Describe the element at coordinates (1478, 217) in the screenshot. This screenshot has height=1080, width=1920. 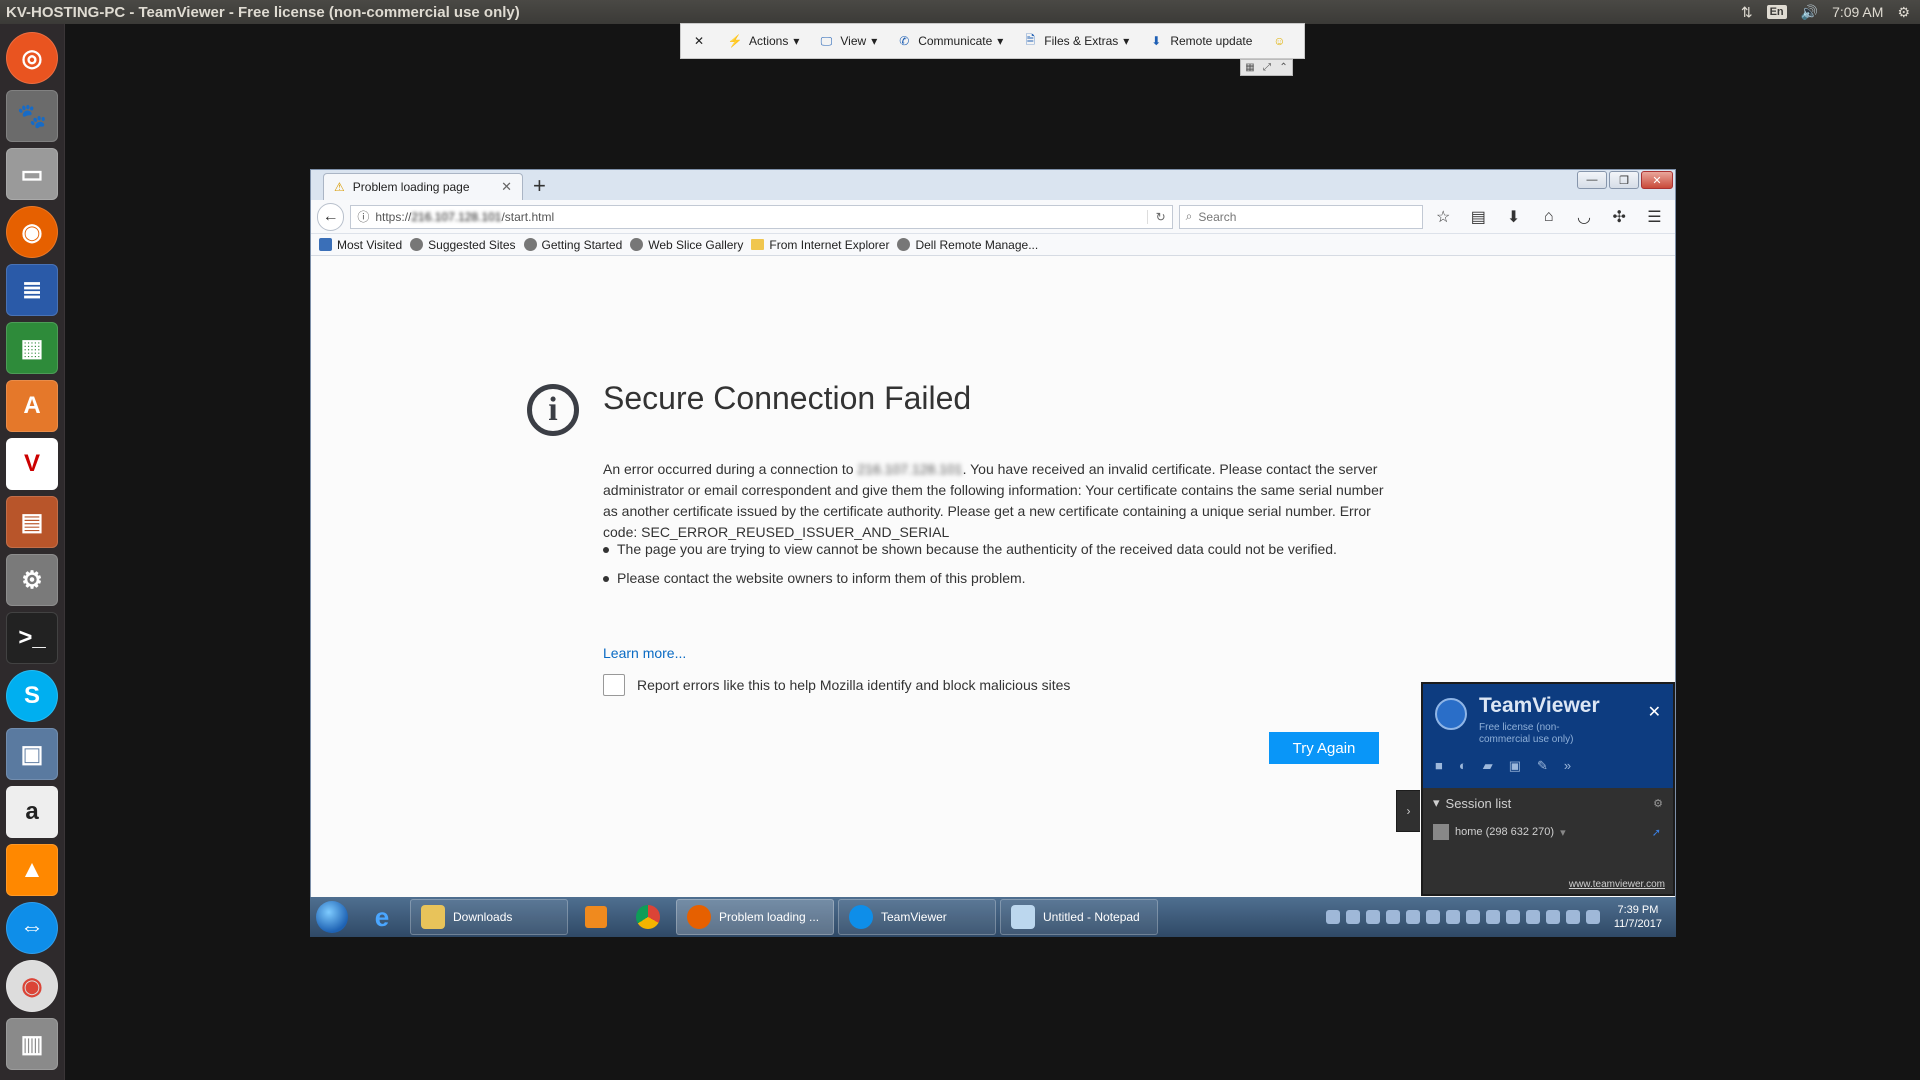
I see `bookmarks-menu-icon: ▤` at that location.